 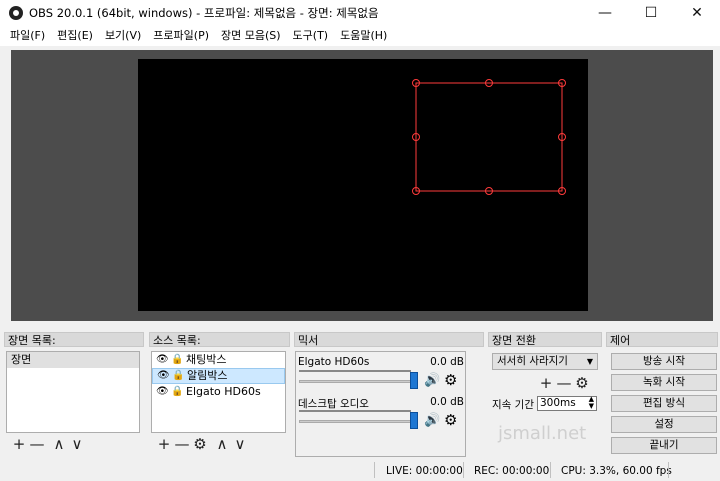 What do you see at coordinates (74, 339) in the screenshot?
I see `scenes-dock-title: 장면 목록:` at bounding box center [74, 339].